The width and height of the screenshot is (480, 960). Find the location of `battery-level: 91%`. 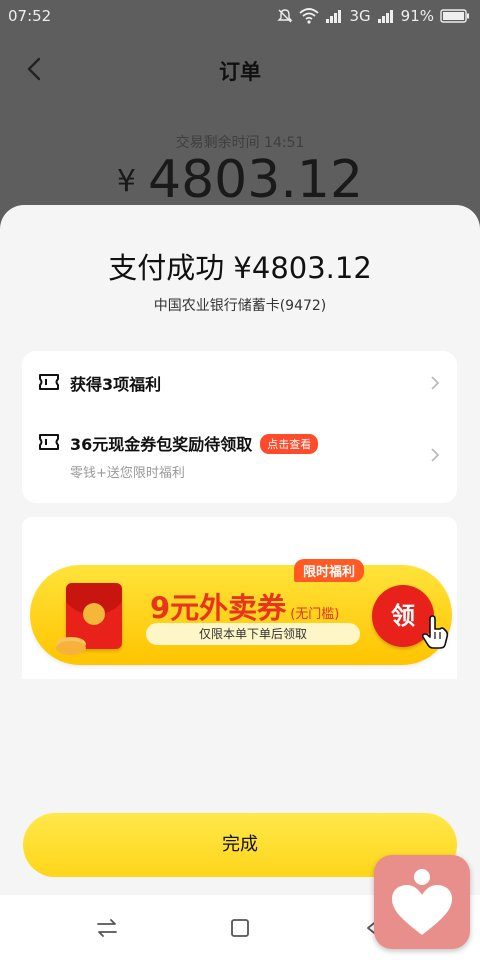

battery-level: 91% is located at coordinates (417, 16).